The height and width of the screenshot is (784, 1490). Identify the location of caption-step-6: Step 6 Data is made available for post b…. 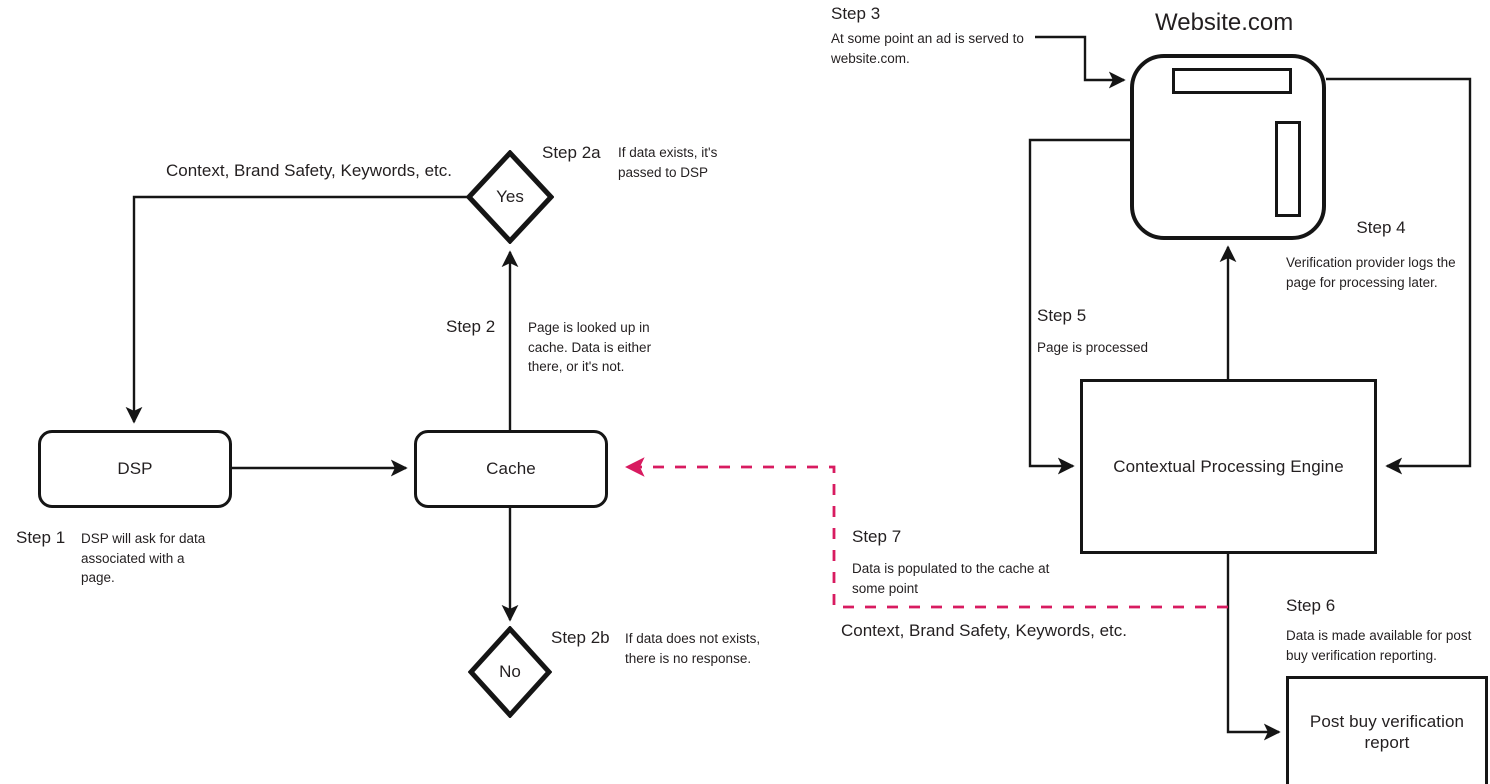
(1388, 631).